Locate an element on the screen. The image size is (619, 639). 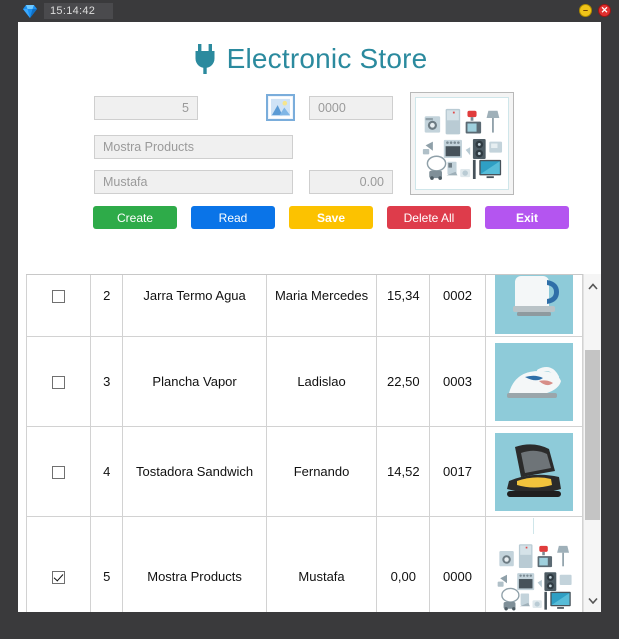
row-name: Mostra Products is located at coordinates (194, 564).